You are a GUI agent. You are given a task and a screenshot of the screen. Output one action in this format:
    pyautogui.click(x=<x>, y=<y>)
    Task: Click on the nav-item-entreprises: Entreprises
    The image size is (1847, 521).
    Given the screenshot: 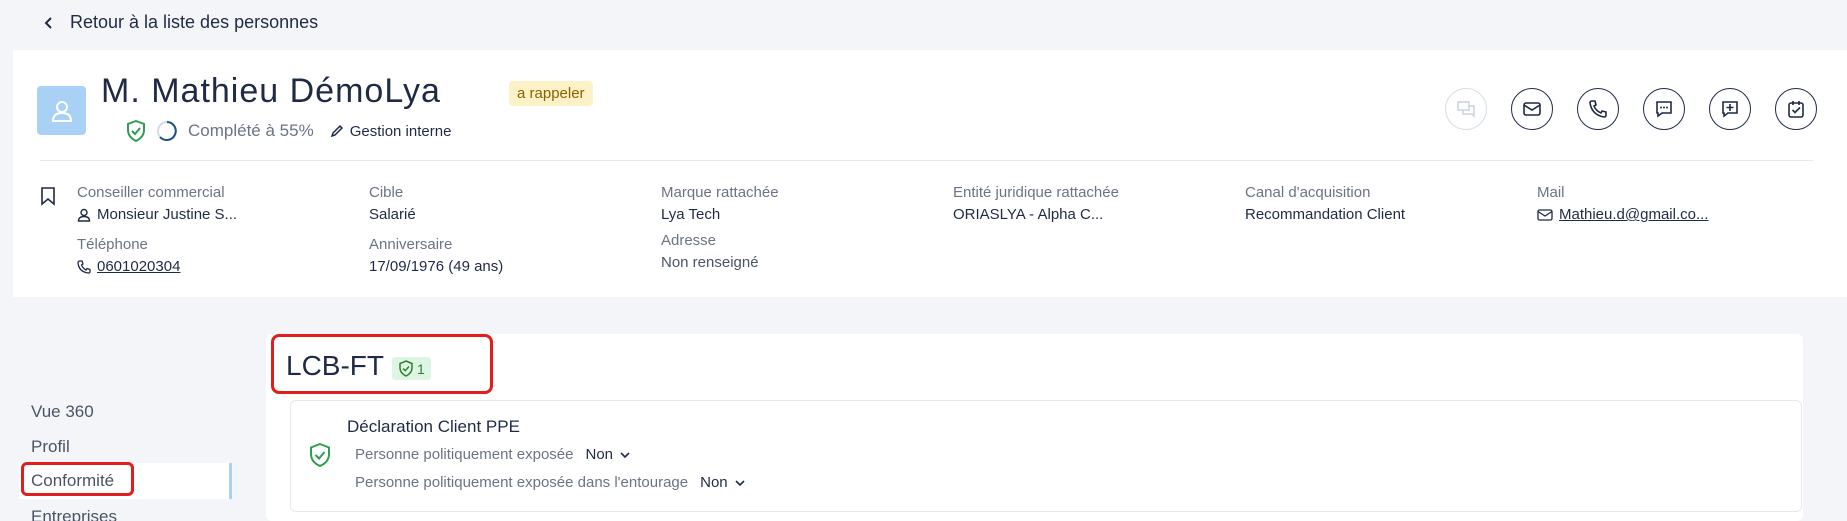 What is the action you would take?
    pyautogui.click(x=74, y=514)
    